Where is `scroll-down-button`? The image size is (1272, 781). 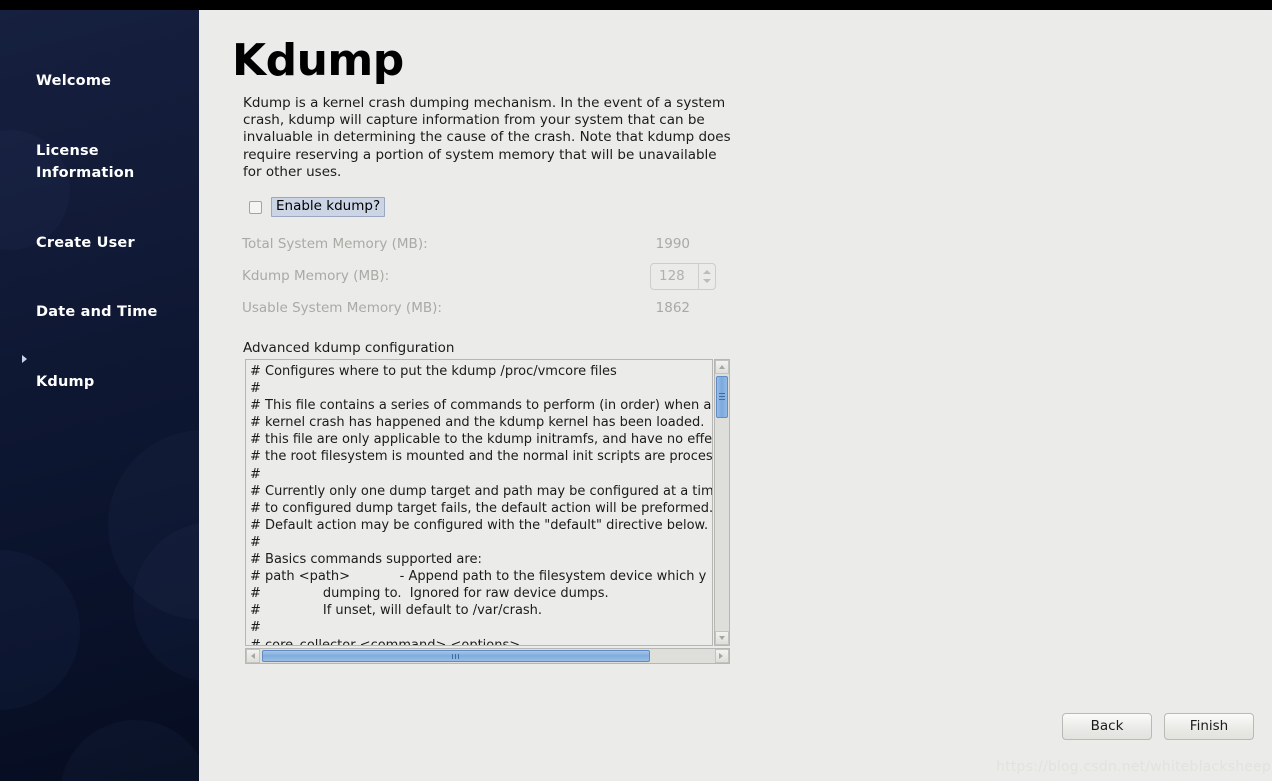 scroll-down-button is located at coordinates (722, 638).